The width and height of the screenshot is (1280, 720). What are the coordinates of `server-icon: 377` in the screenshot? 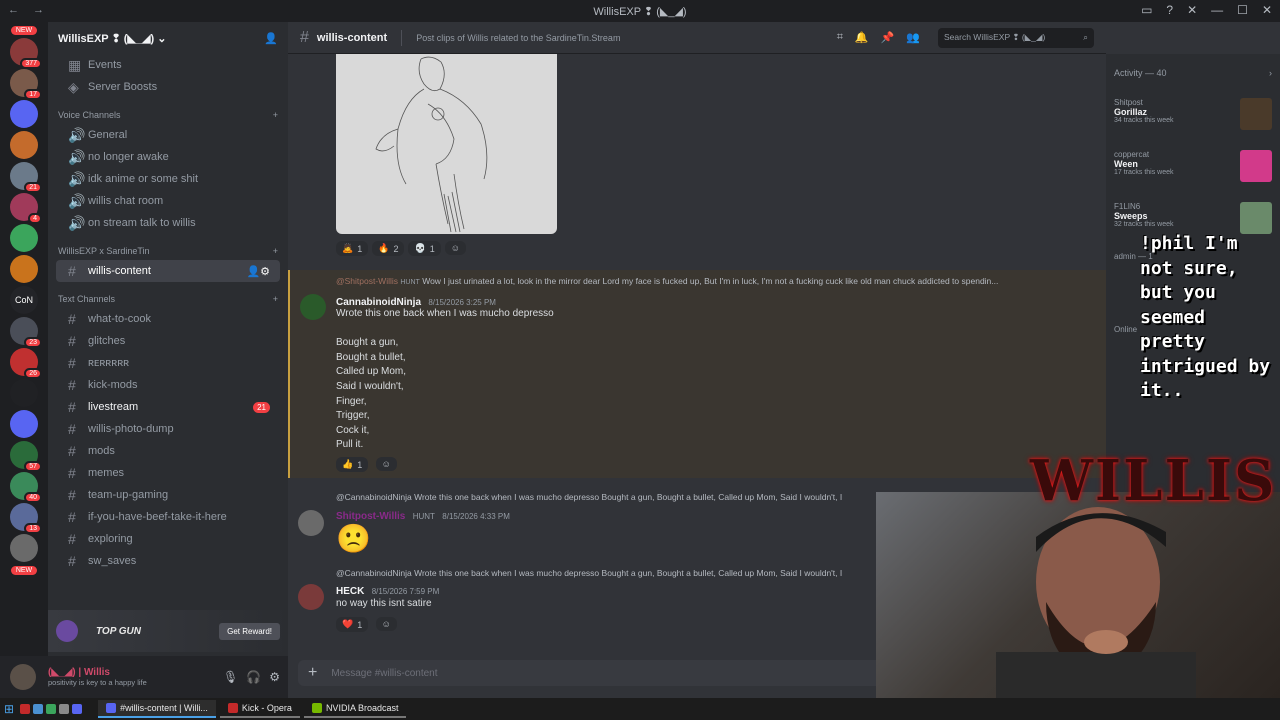 It's located at (26, 53).